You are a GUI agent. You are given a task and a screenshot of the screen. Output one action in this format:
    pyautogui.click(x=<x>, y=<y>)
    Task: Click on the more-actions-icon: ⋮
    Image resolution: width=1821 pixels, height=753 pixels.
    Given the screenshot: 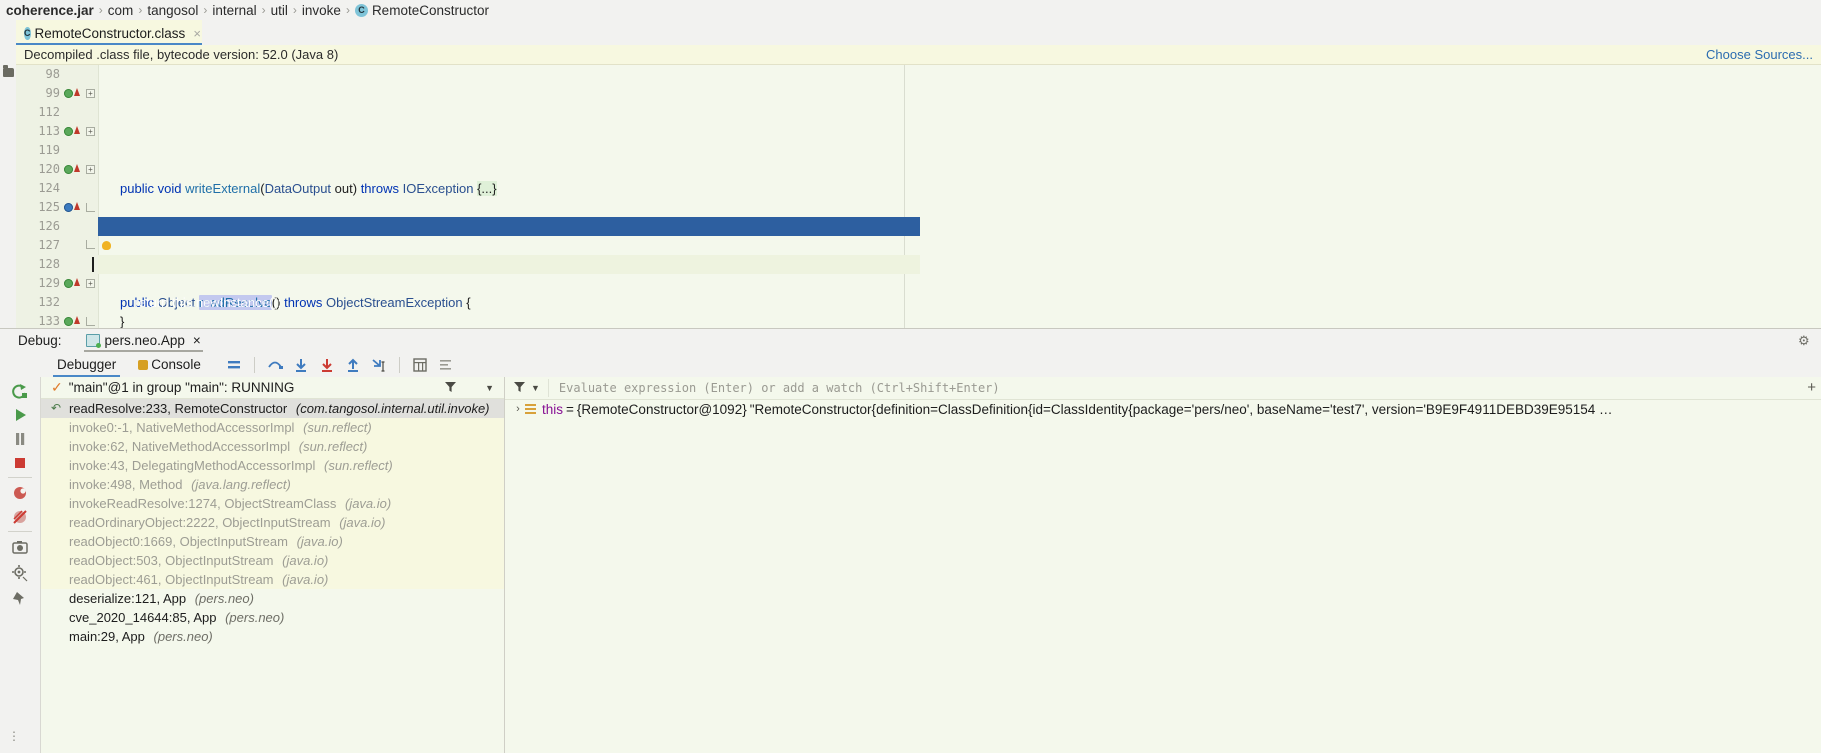 What is the action you would take?
    pyautogui.click(x=18, y=739)
    